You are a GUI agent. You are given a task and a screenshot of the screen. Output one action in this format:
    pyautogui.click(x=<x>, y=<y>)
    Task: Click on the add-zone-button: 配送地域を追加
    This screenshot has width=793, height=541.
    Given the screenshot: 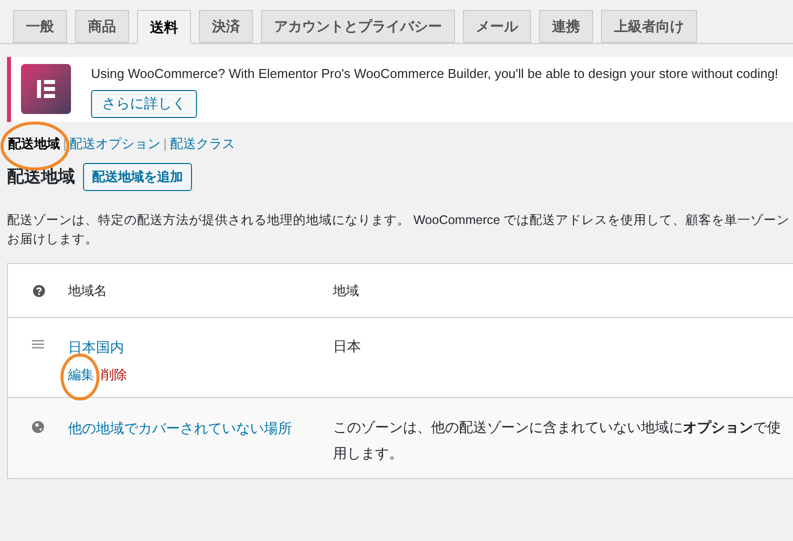 What is the action you would take?
    pyautogui.click(x=137, y=177)
    